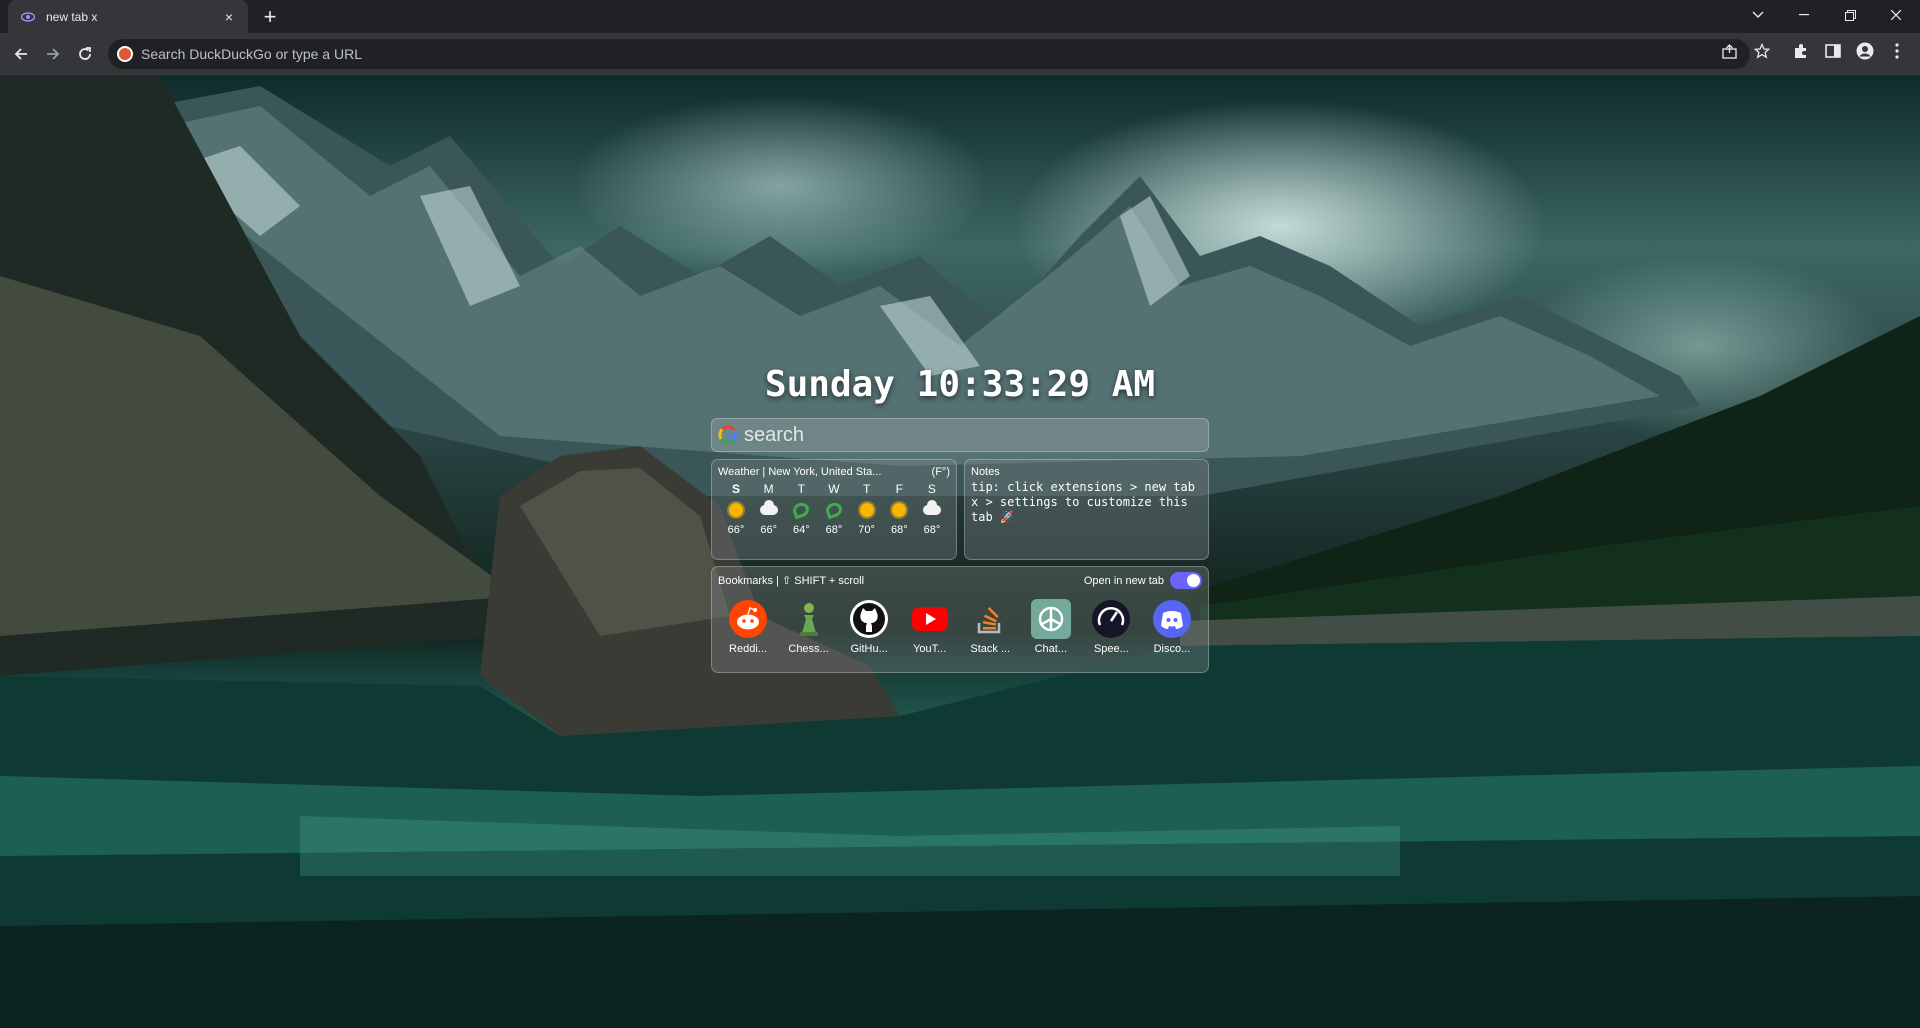 The width and height of the screenshot is (1920, 1028). I want to click on forecast-day: W 68°, so click(834, 509).